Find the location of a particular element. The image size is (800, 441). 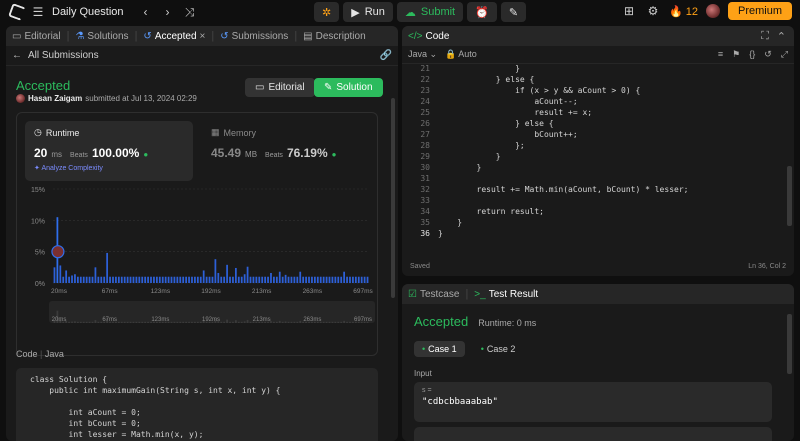

code-line: } is located at coordinates (479, 68).